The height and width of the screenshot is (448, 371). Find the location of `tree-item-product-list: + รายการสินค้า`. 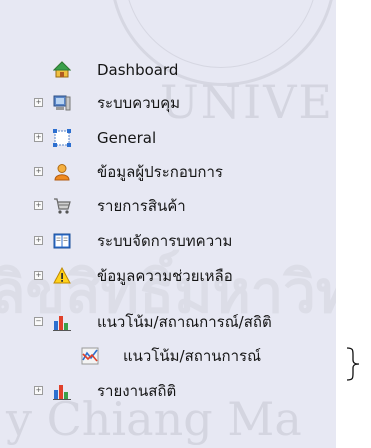

tree-item-product-list: + รายการสินค้า is located at coordinates (115, 206).